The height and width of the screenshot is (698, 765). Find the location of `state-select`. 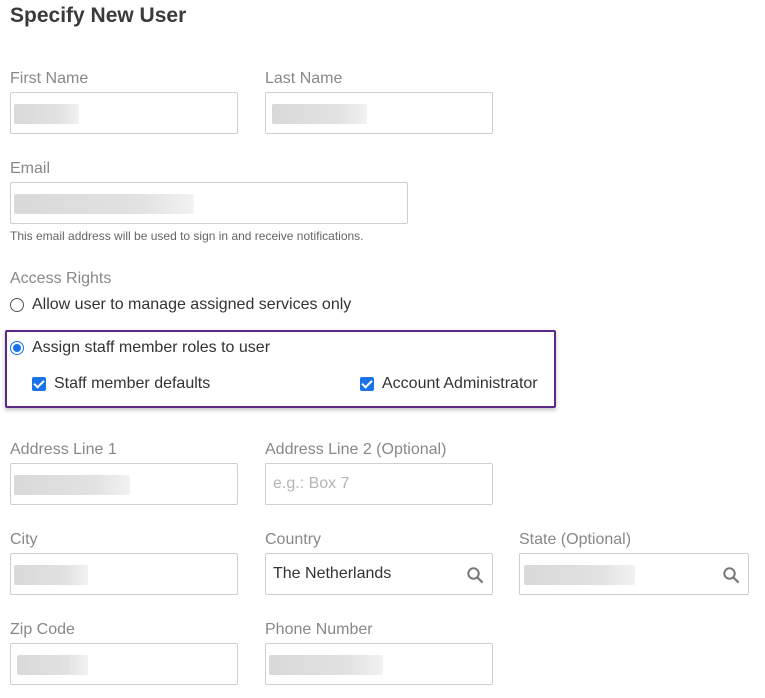

state-select is located at coordinates (634, 574).